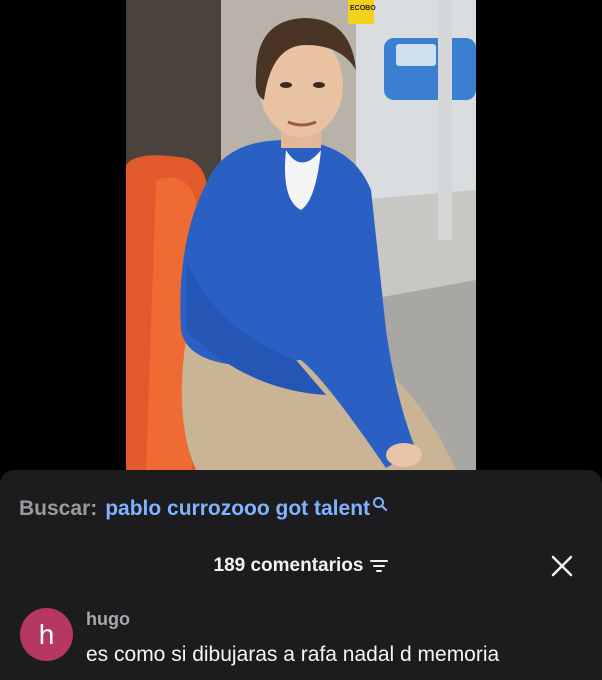 Image resolution: width=602 pixels, height=680 pixels. I want to click on sign-text: ECOBO, so click(363, 8).